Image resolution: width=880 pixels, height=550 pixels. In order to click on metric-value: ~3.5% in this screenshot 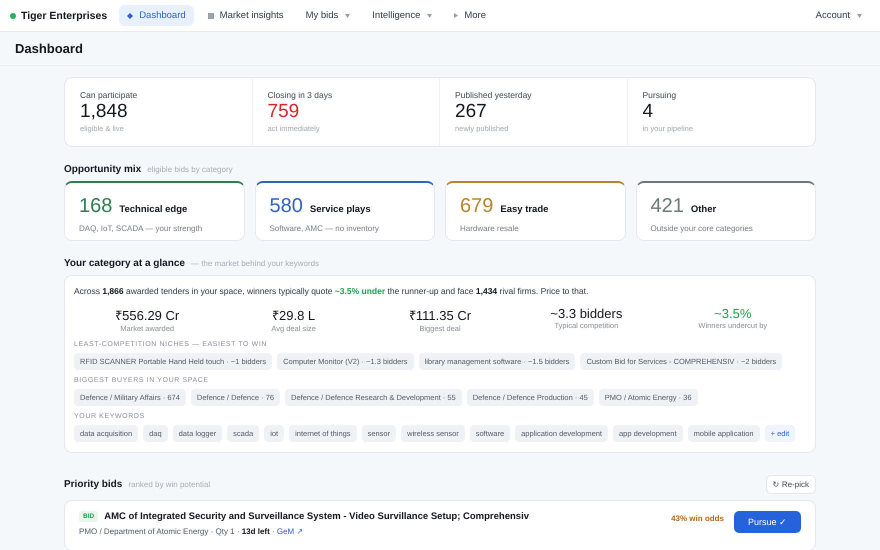, I will do `click(733, 313)`.